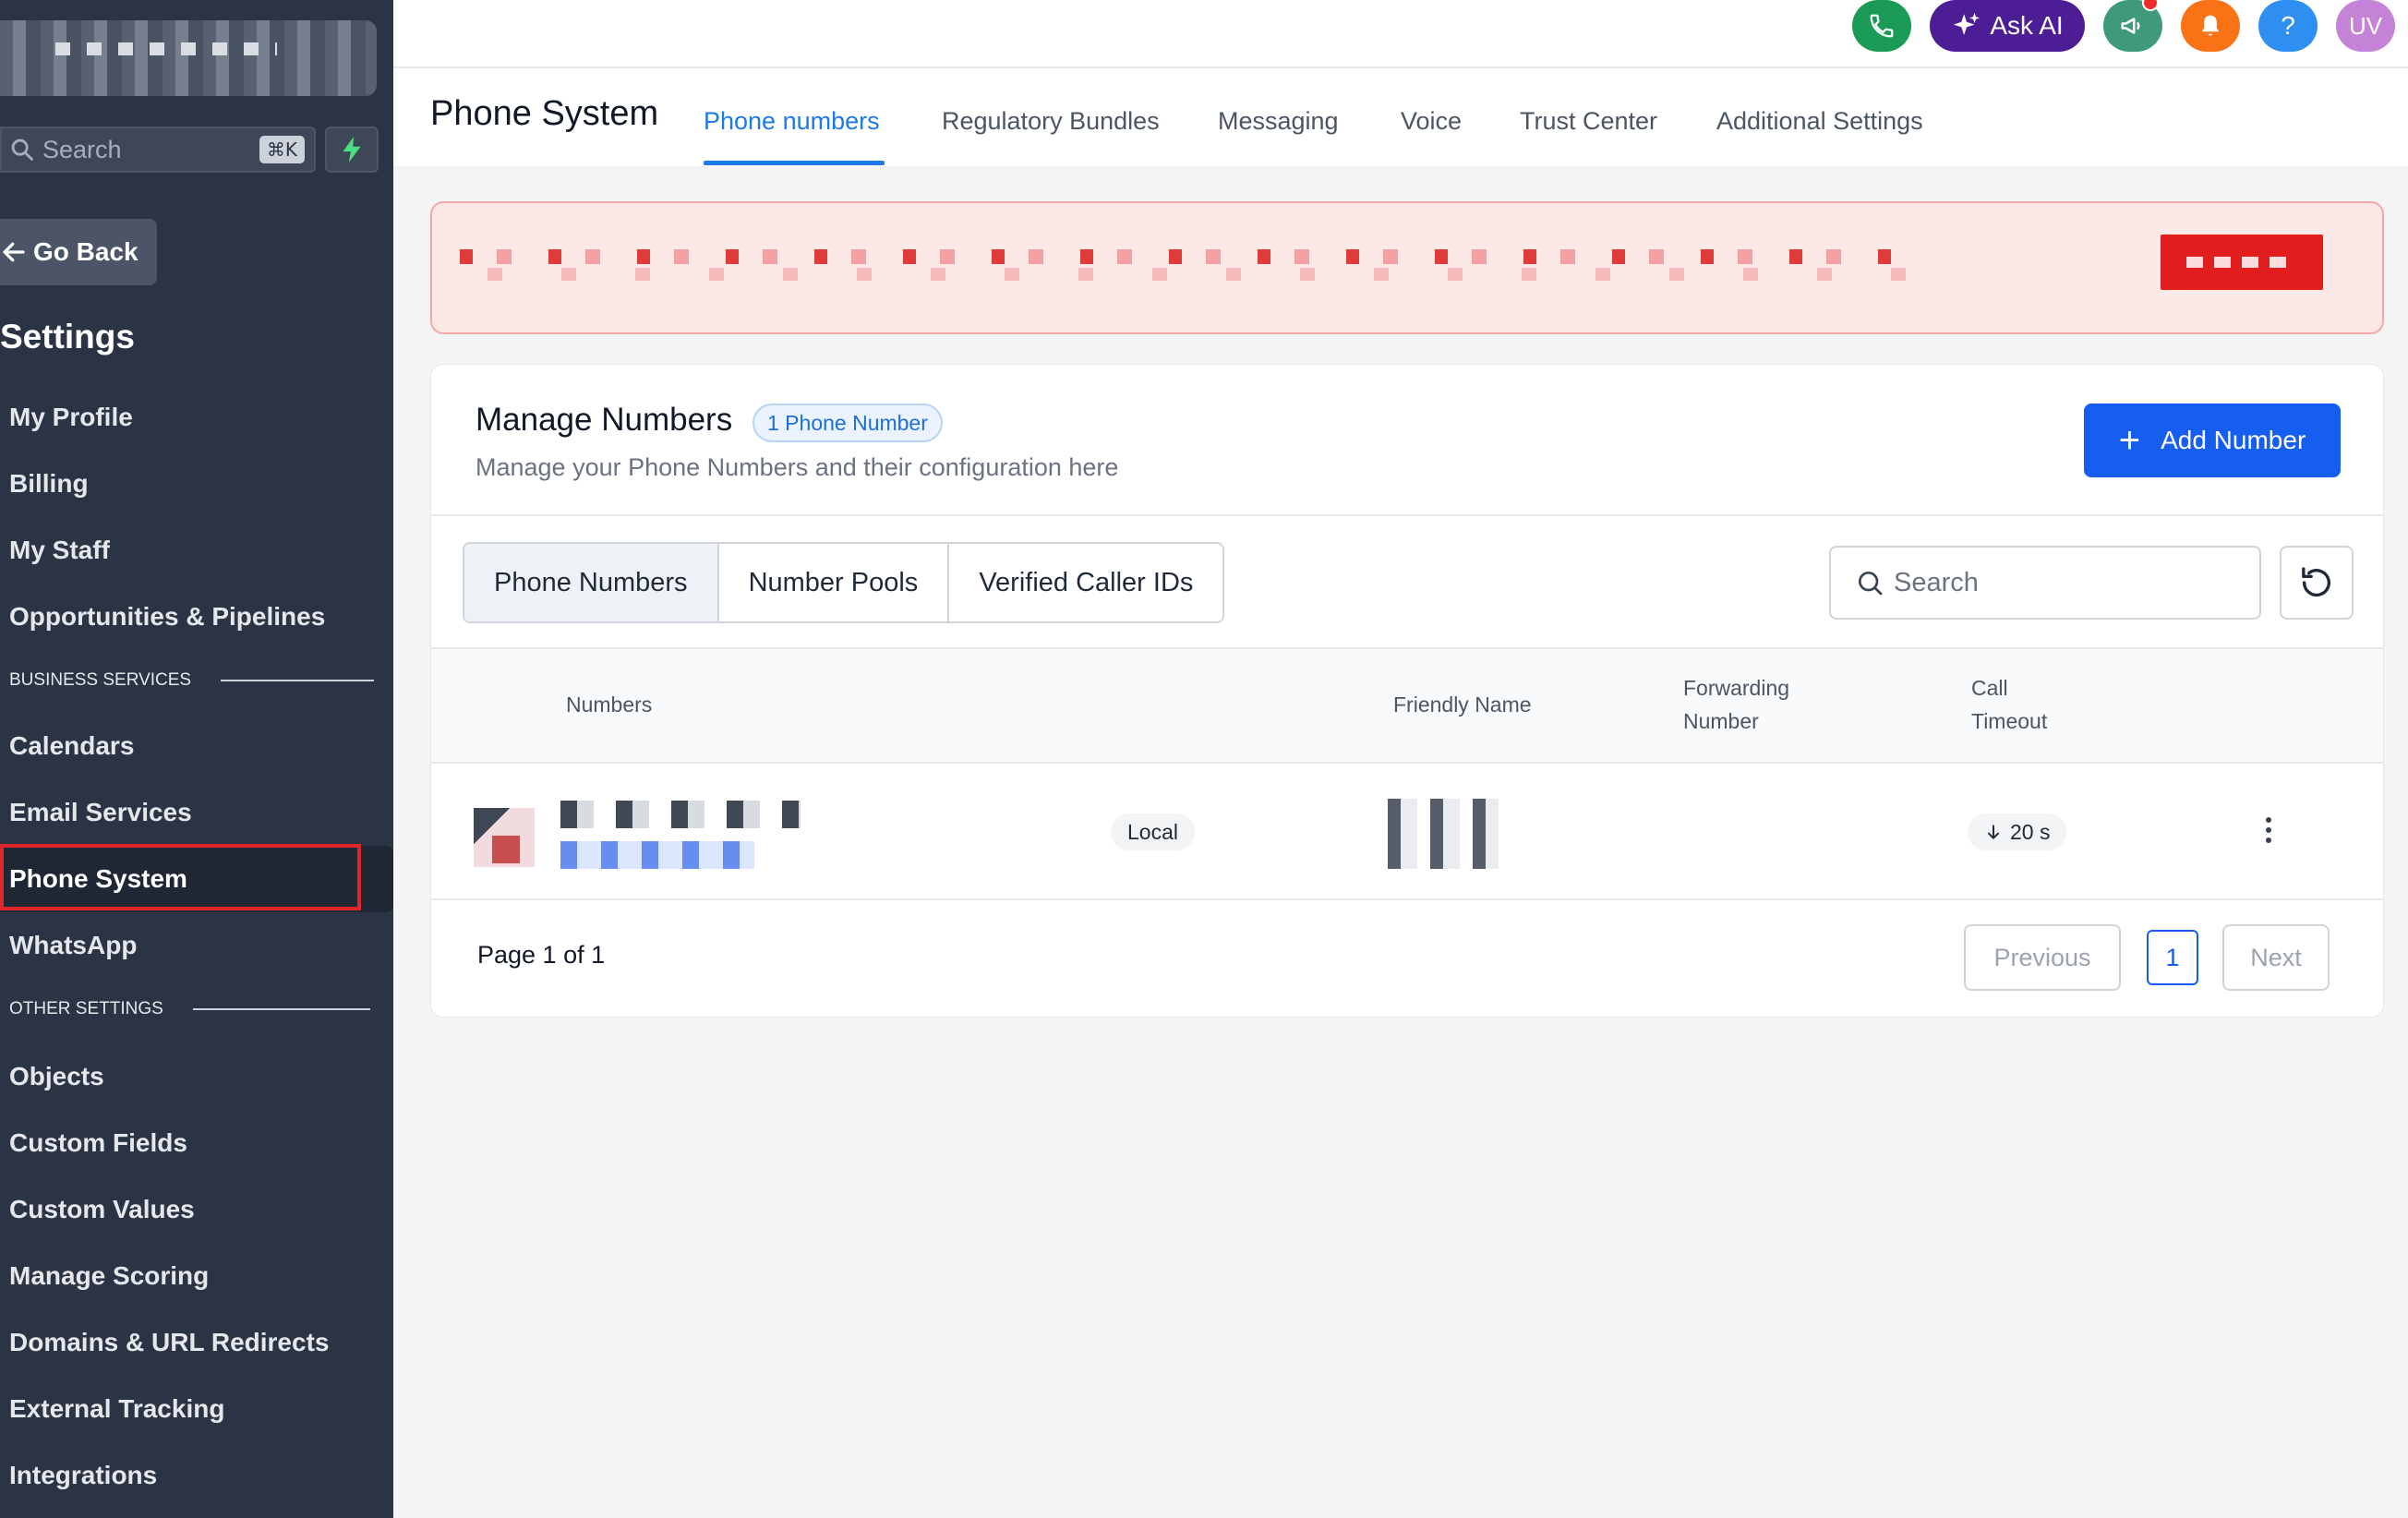 The image size is (2408, 1518). What do you see at coordinates (59, 550) in the screenshot?
I see `sidebar-item-my-staff: My Staff` at bounding box center [59, 550].